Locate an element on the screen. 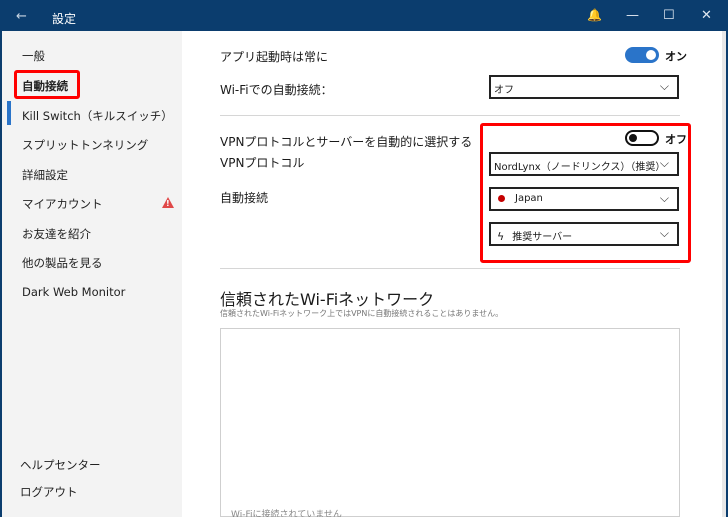  sidebar-item-kill-switch: Kill Switch（キルスイッチ） is located at coordinates (97, 116).